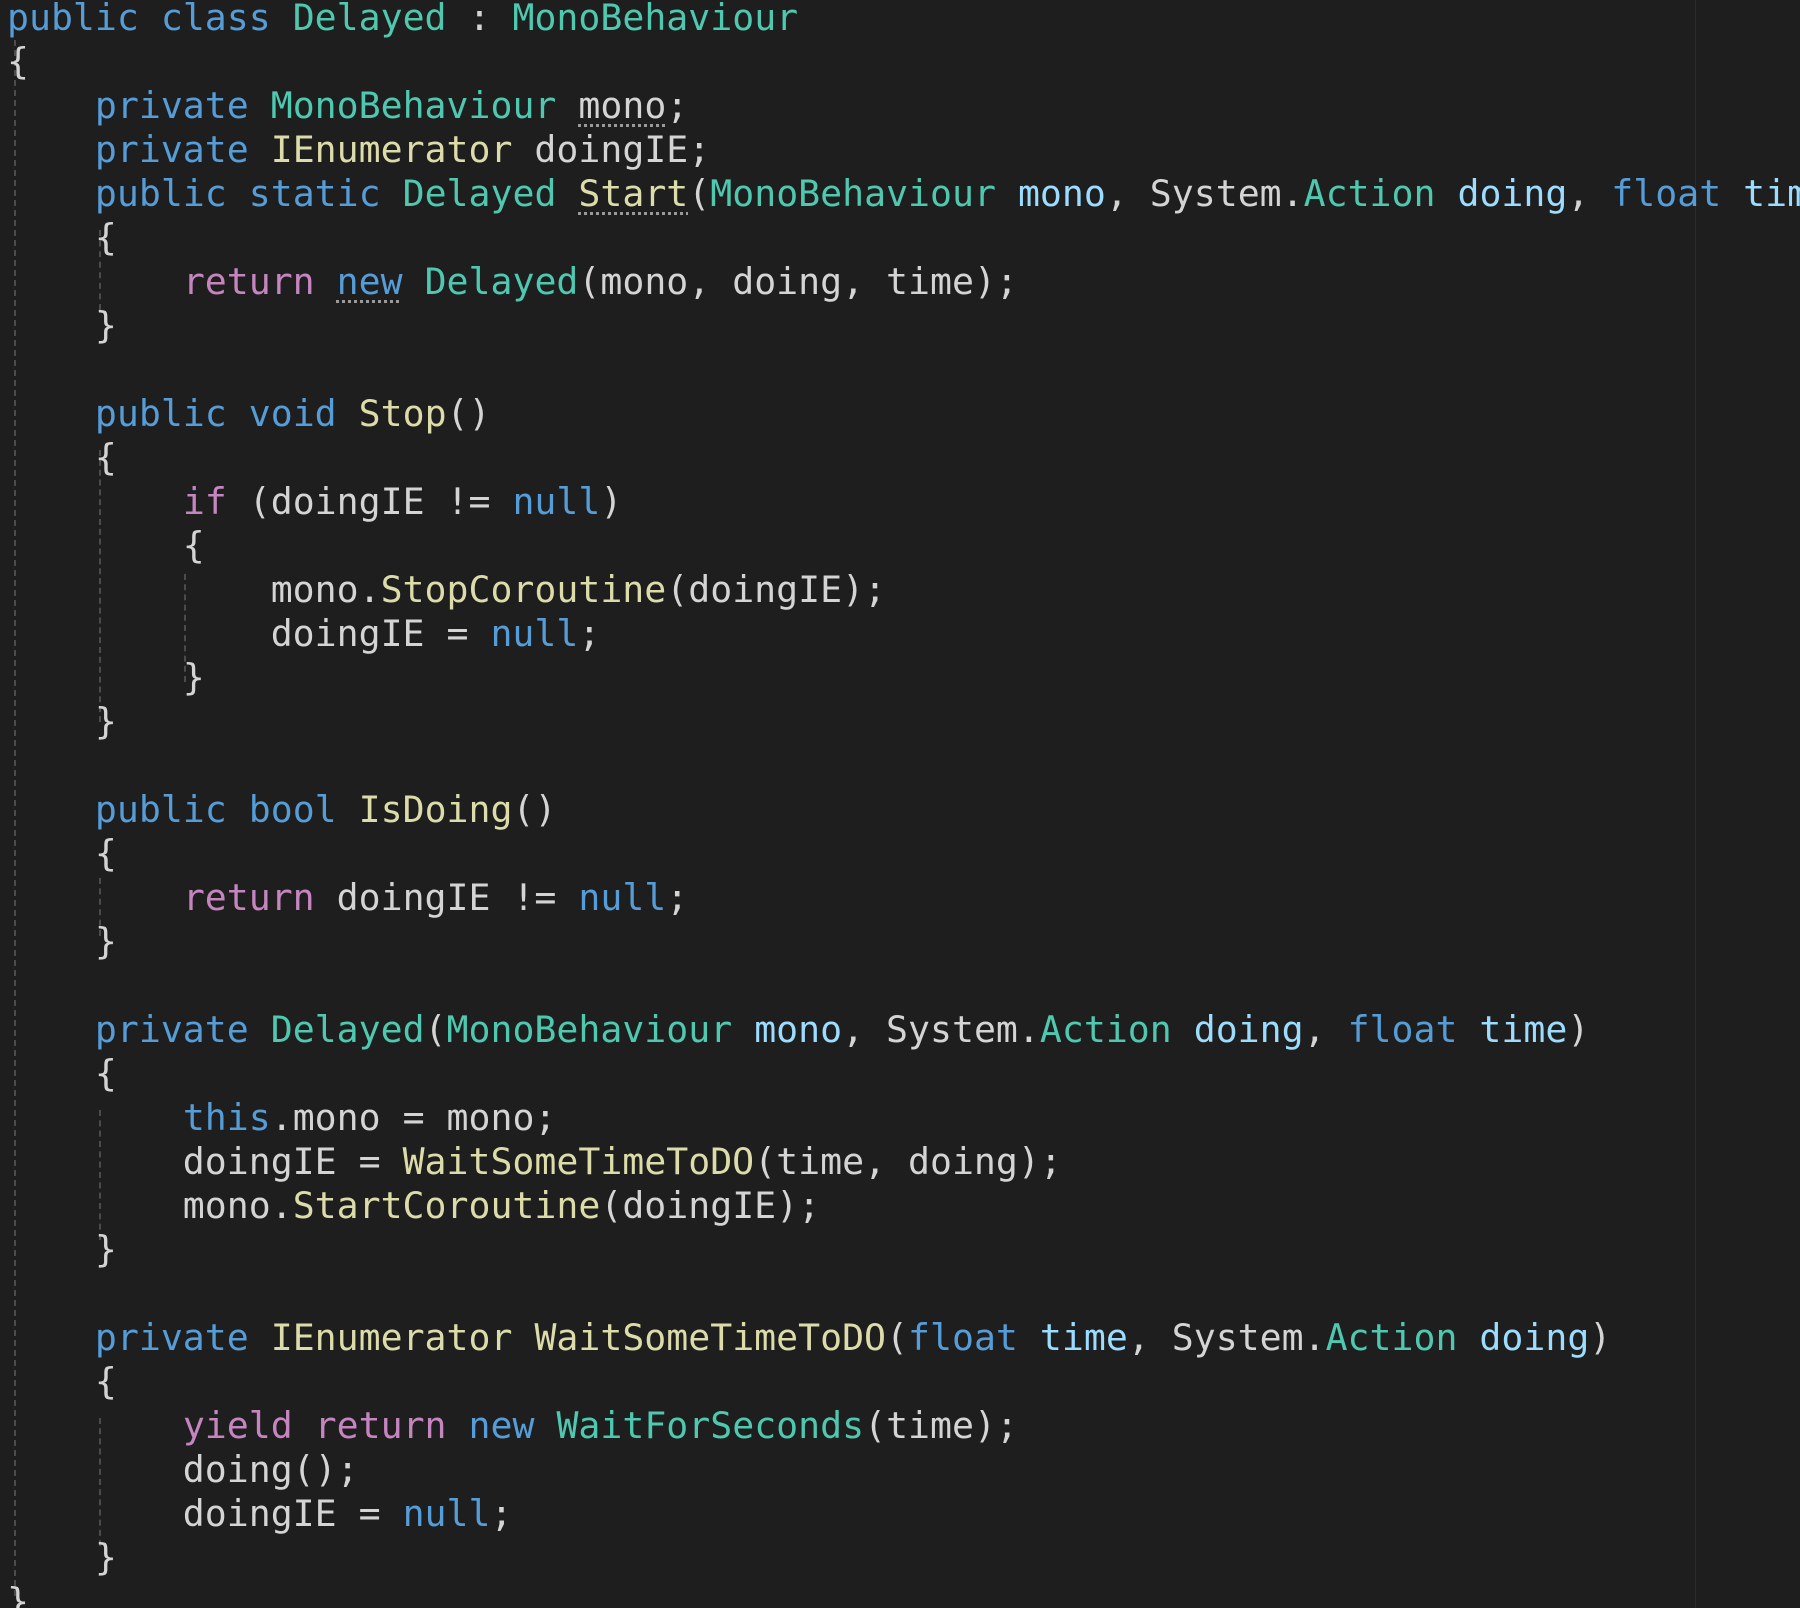  Describe the element at coordinates (1325, 1029) in the screenshot. I see `code-token: ,` at that location.